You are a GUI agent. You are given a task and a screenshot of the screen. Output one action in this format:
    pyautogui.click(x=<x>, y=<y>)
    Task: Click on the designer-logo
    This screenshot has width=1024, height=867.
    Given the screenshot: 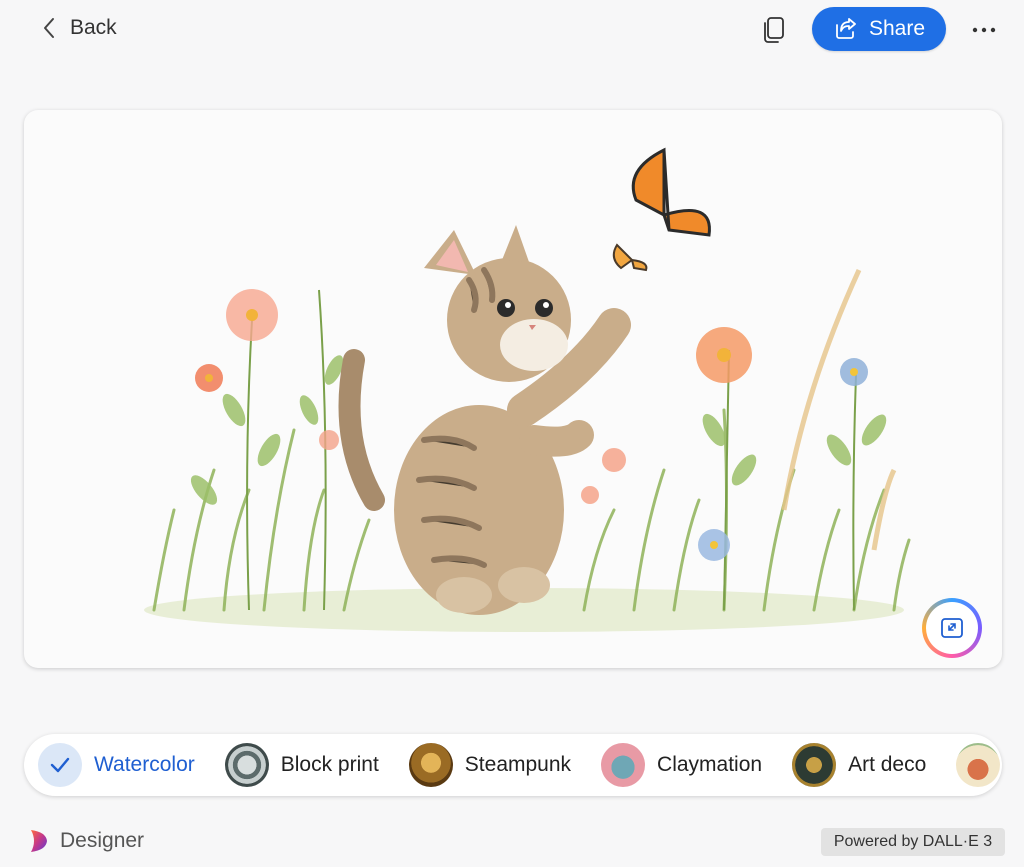 What is the action you would take?
    pyautogui.click(x=39, y=841)
    